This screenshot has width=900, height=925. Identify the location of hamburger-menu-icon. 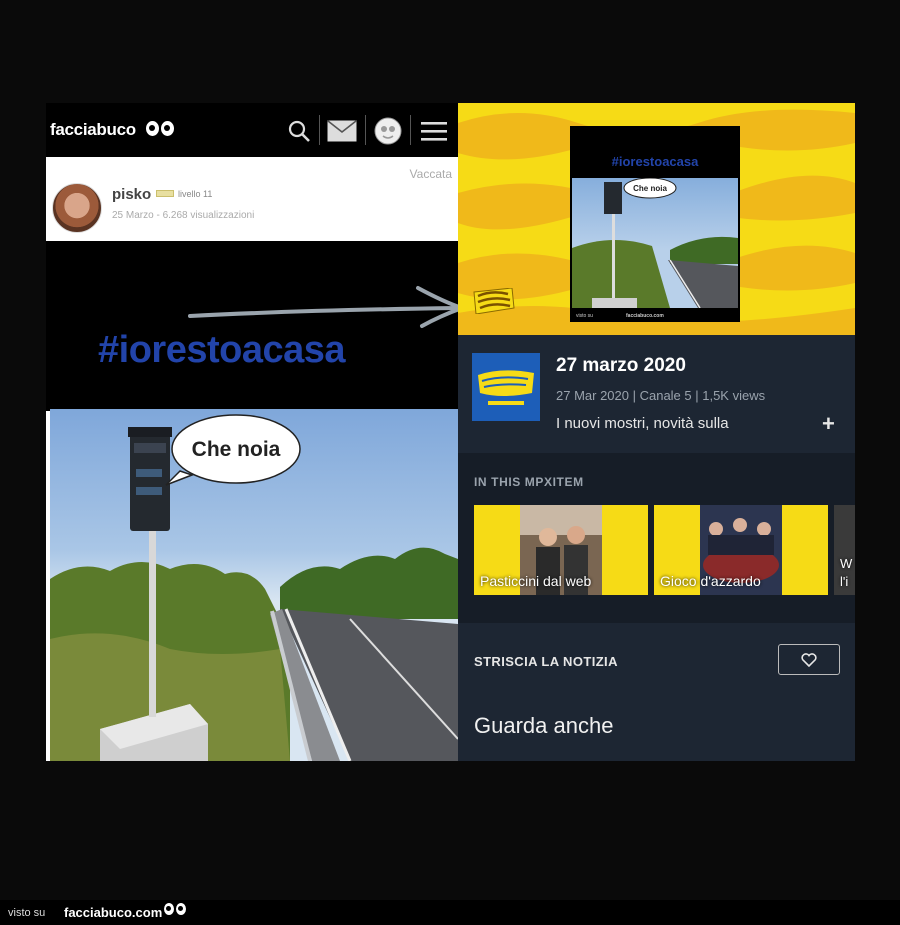
(434, 131).